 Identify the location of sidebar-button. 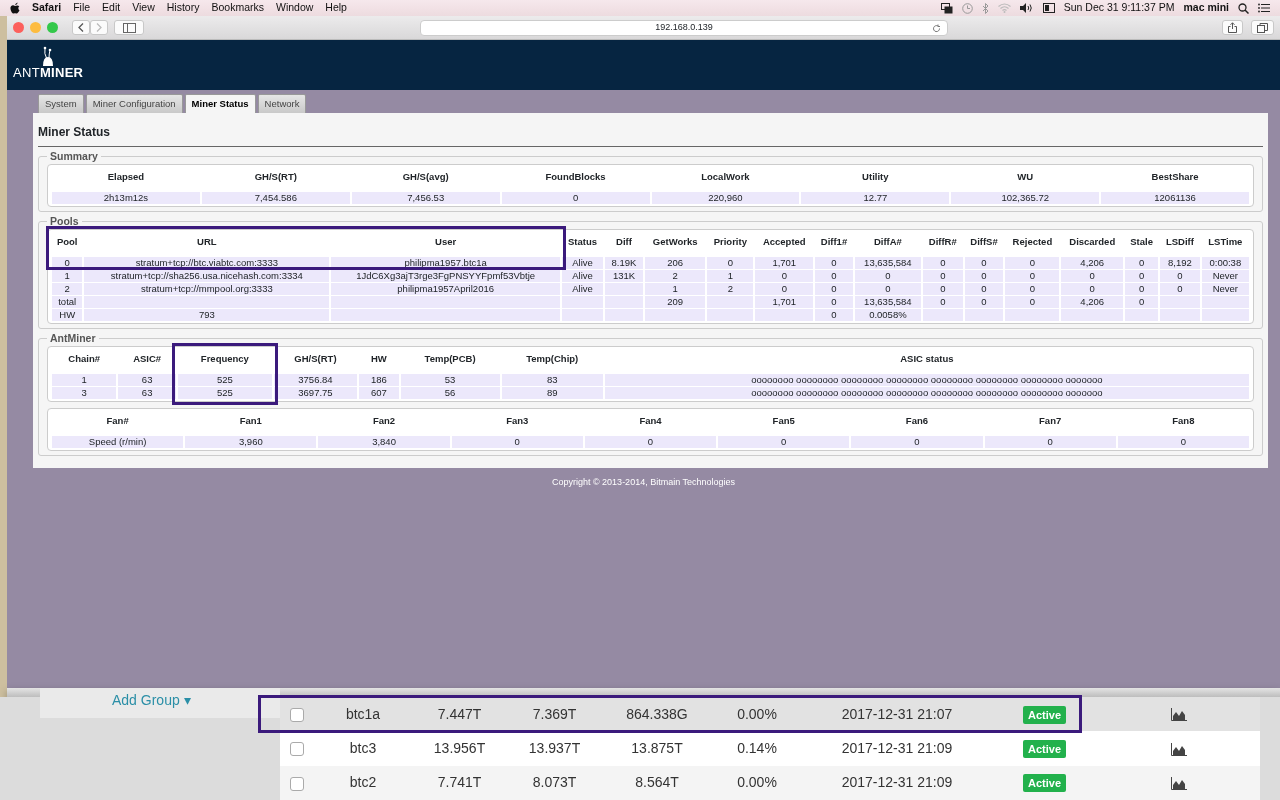
(129, 27).